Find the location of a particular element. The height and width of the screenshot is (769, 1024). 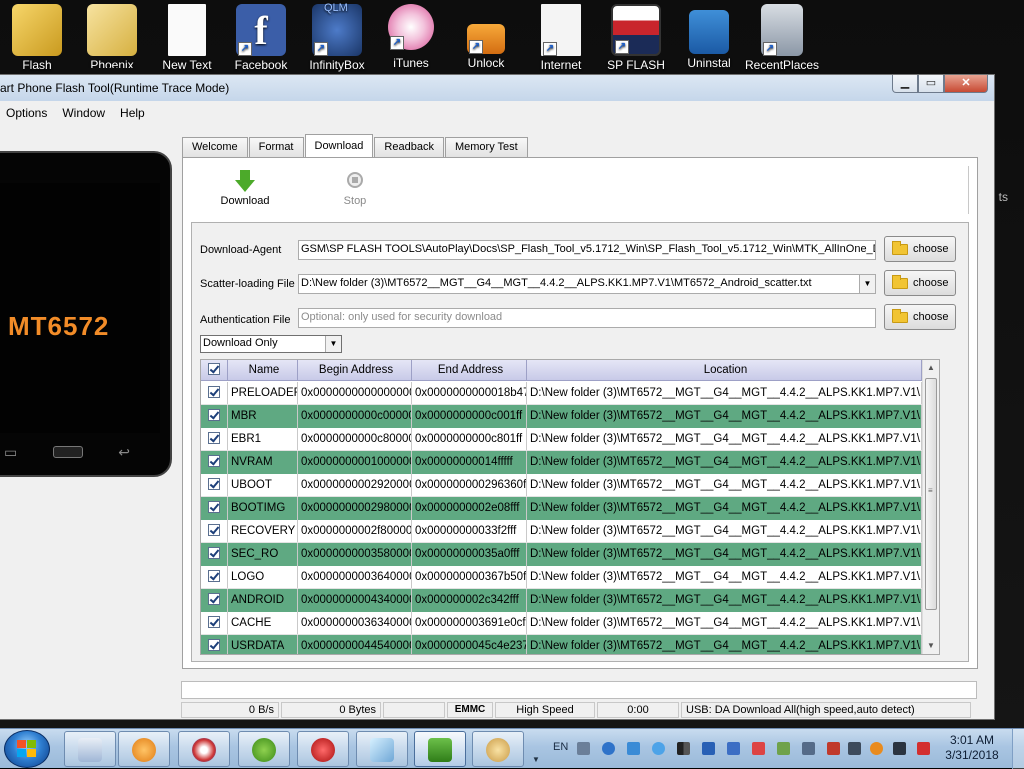

desktop-icon-new-text: New Text is located at coordinates (187, 38).